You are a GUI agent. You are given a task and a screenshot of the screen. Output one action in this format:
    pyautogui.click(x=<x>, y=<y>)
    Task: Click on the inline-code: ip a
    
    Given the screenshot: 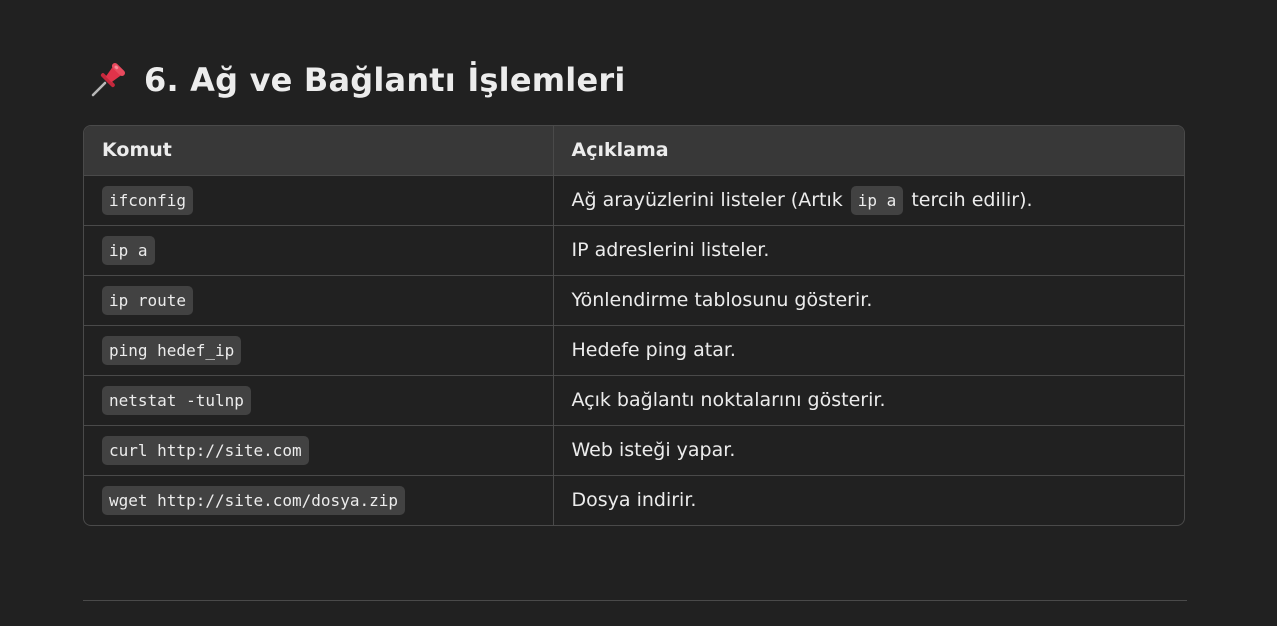 What is the action you would take?
    pyautogui.click(x=877, y=200)
    